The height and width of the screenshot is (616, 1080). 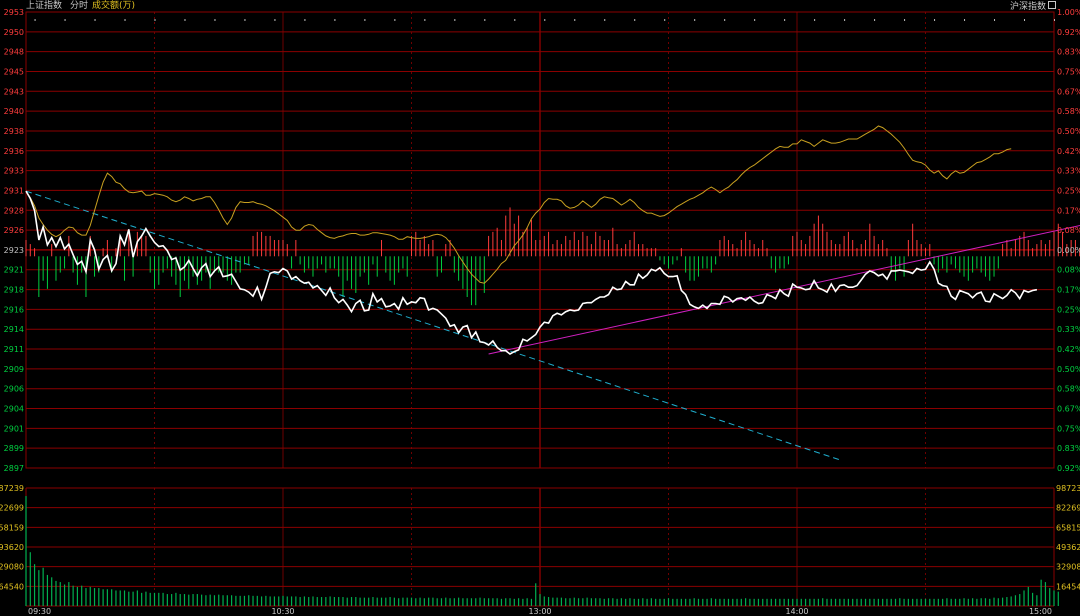 I want to click on left-tick-label: 2948, so click(x=14, y=52).